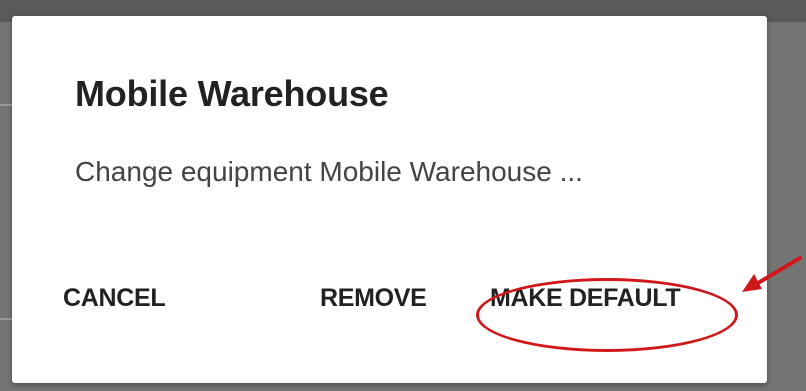 Image resolution: width=806 pixels, height=391 pixels. What do you see at coordinates (607, 315) in the screenshot?
I see `red-ellipse-highlight` at bounding box center [607, 315].